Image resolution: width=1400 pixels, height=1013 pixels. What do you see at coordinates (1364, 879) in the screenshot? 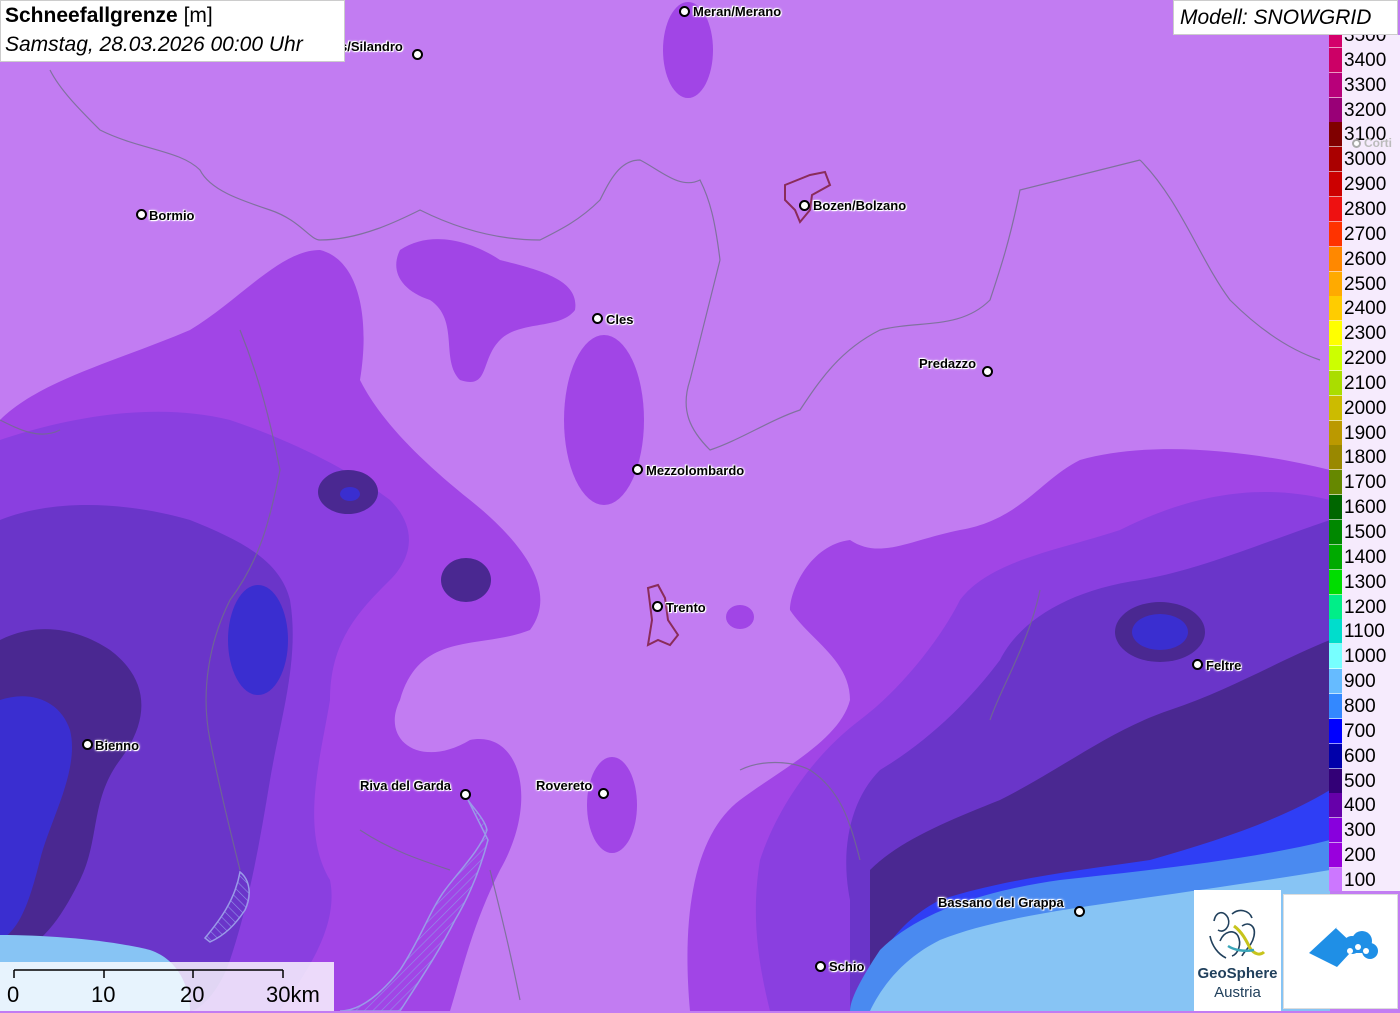
I see `legend-row: 100` at bounding box center [1364, 879].